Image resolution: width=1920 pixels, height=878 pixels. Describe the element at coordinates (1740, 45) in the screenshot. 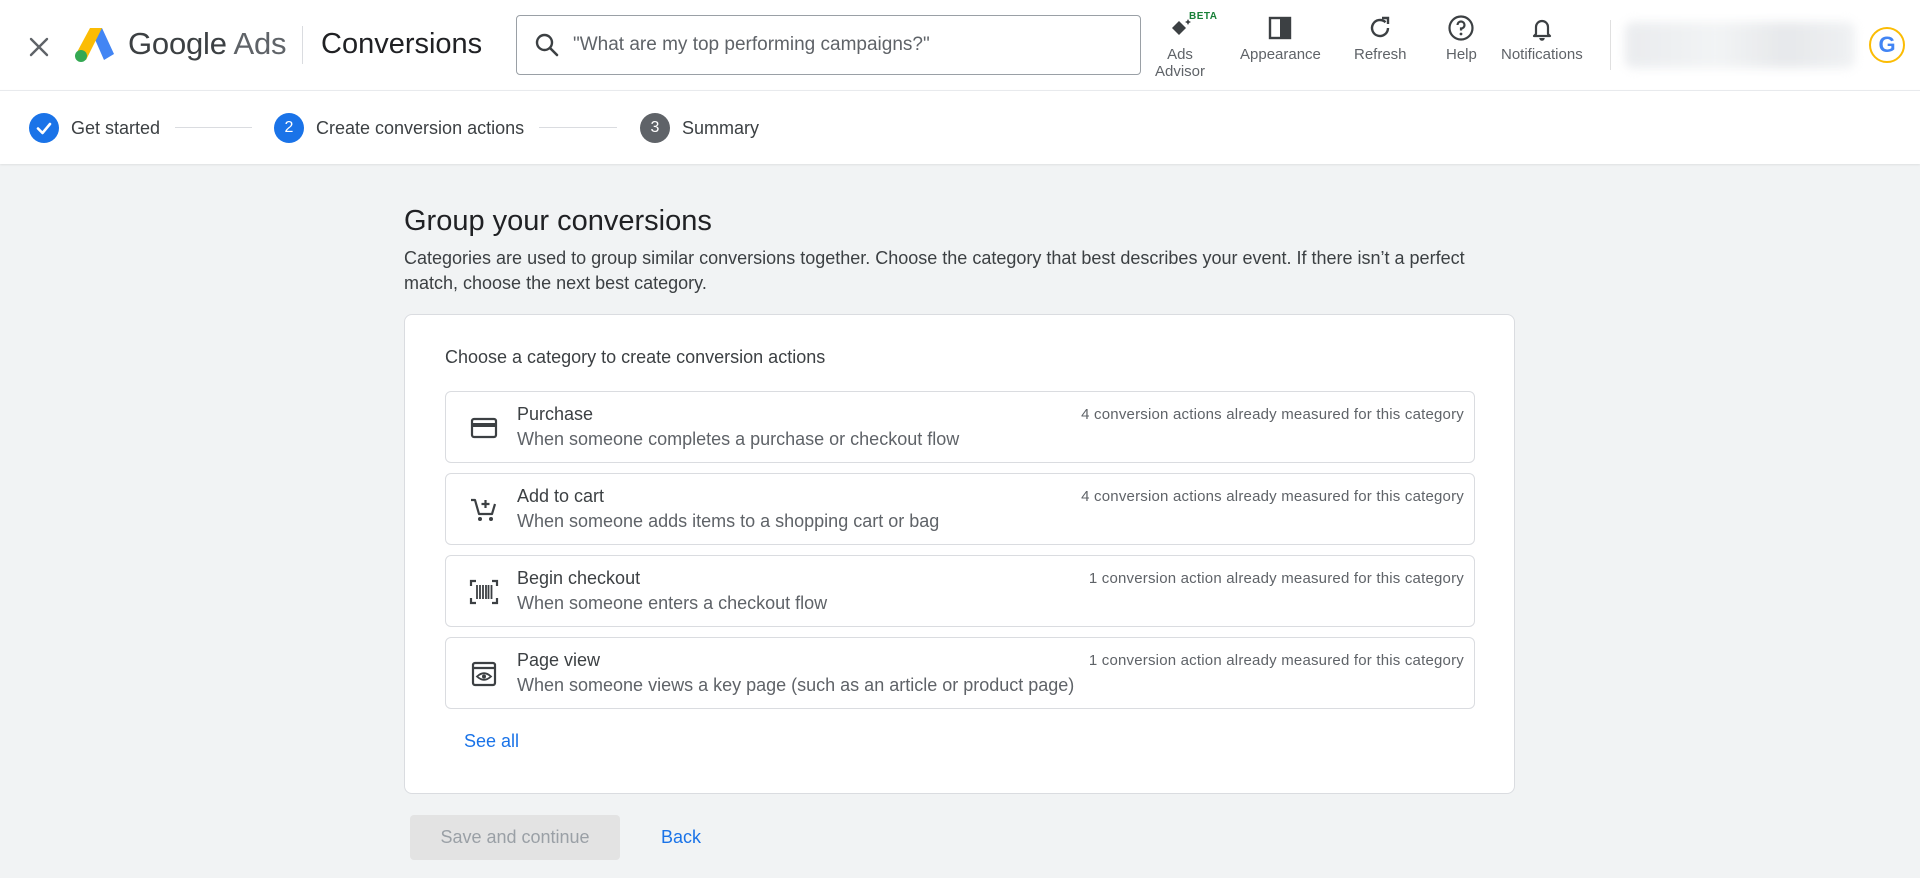

I see `account-info-blurred` at that location.